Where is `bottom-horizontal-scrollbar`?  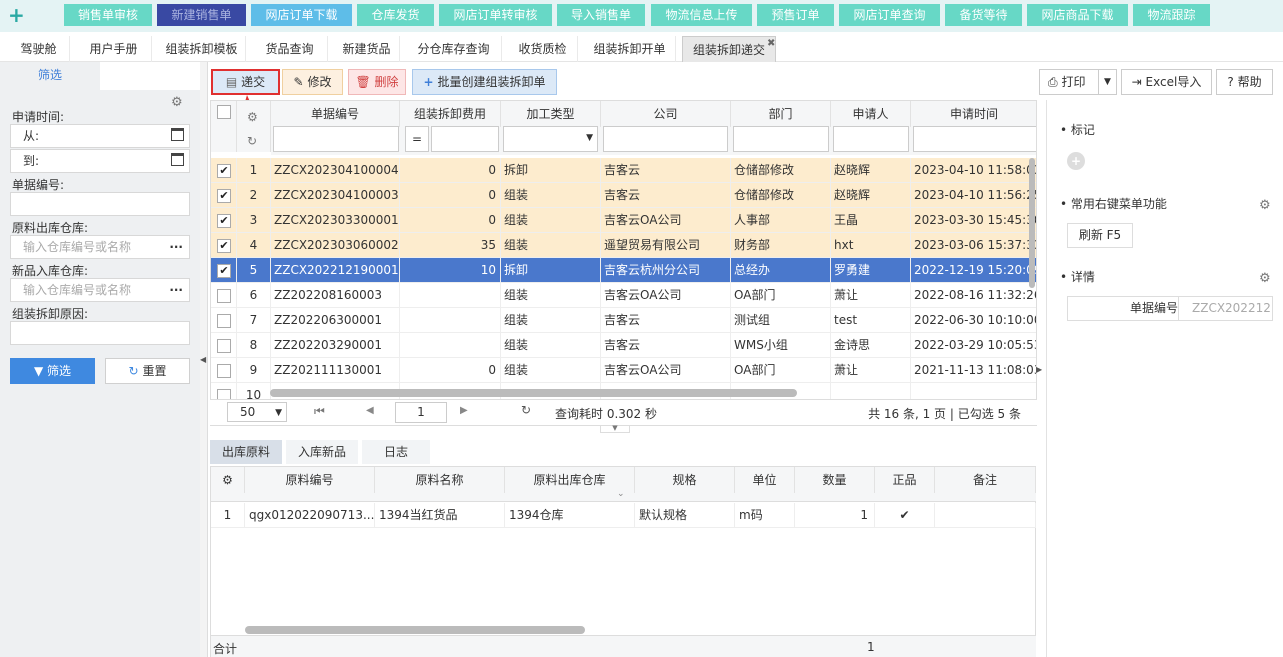 bottom-horizontal-scrollbar is located at coordinates (415, 630).